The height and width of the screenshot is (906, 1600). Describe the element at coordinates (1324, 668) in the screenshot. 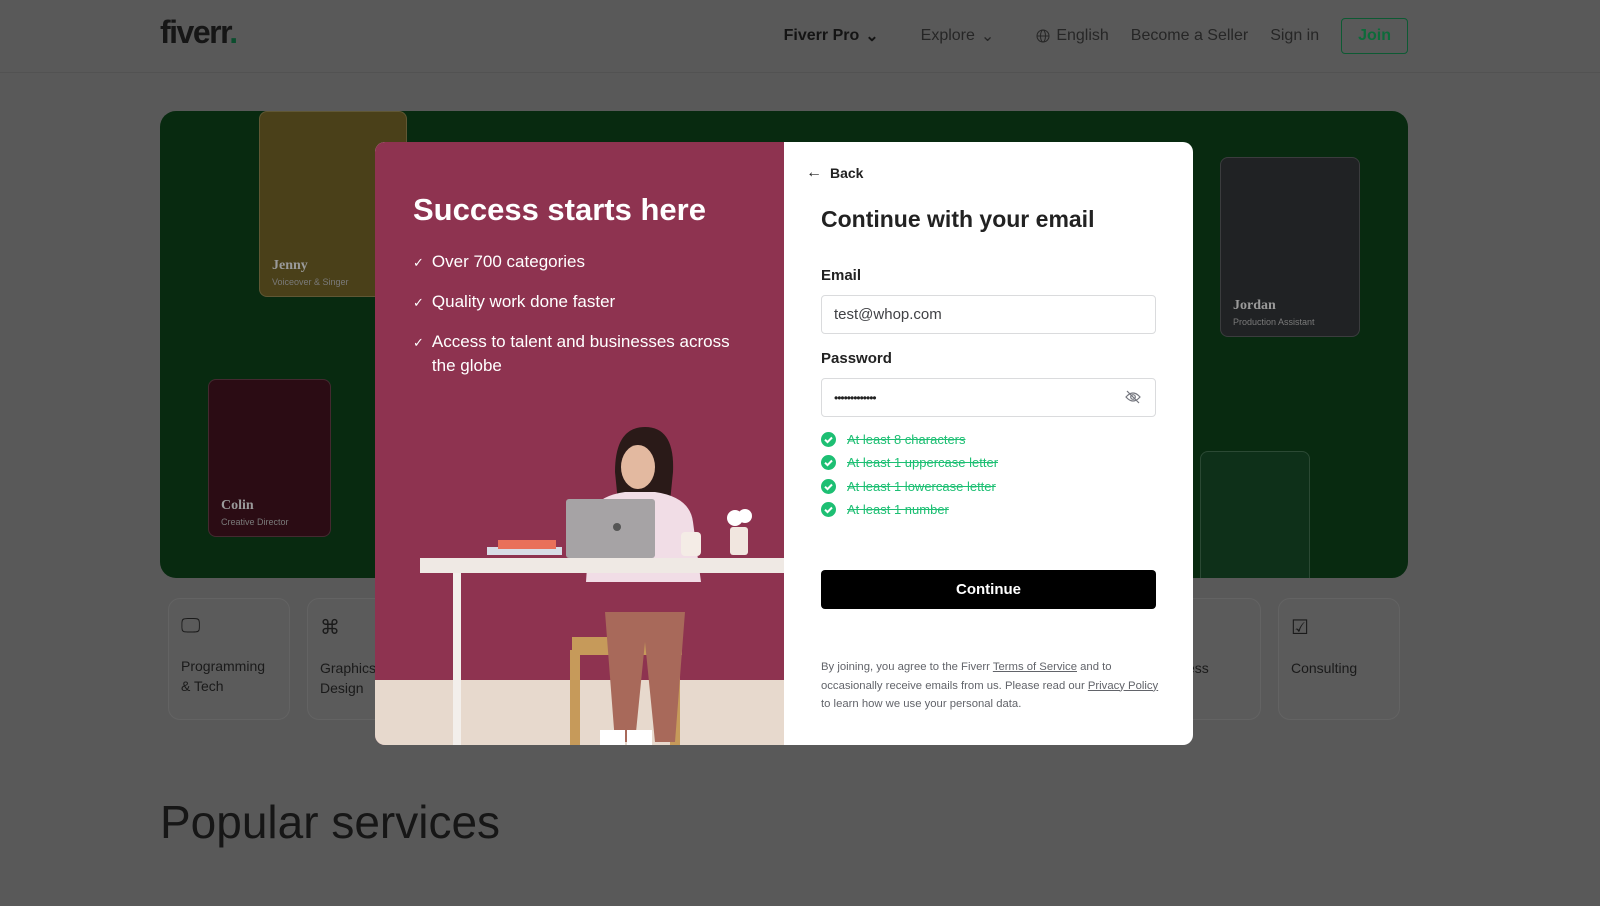

I see `category-label: Consulting` at that location.